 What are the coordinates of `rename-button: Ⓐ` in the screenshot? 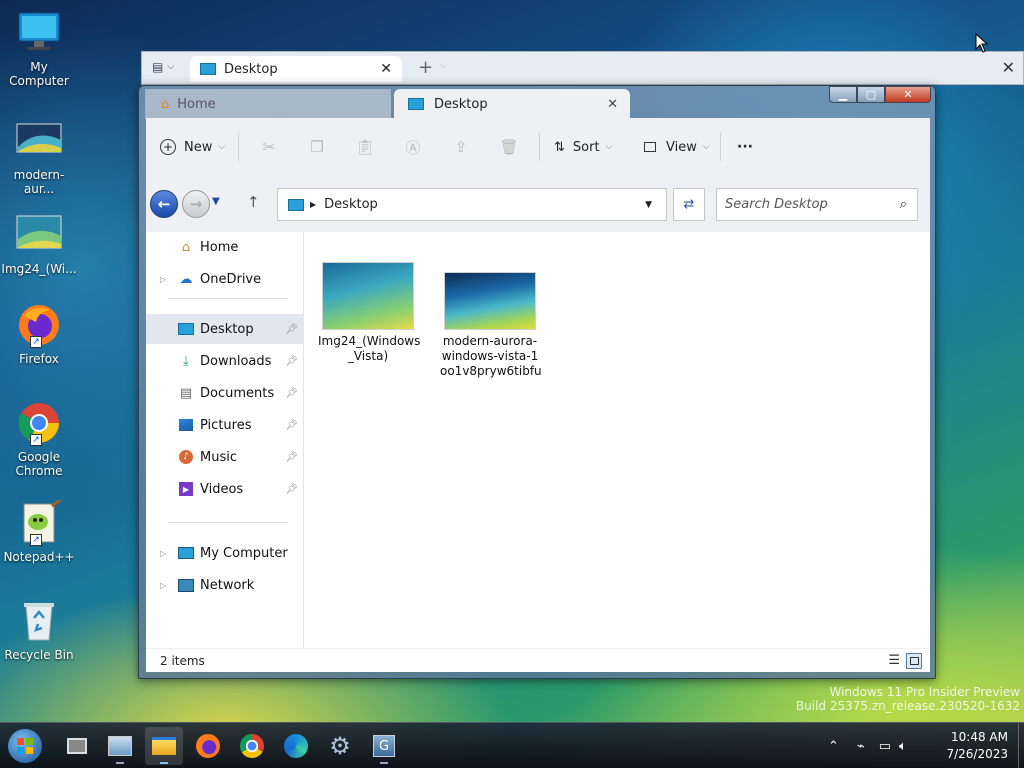 It's located at (413, 147).